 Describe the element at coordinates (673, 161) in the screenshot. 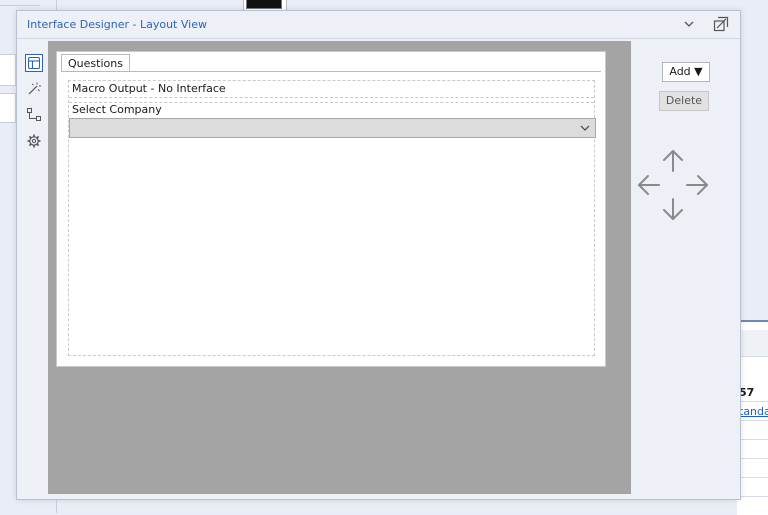

I see `arrow-up-icon` at that location.